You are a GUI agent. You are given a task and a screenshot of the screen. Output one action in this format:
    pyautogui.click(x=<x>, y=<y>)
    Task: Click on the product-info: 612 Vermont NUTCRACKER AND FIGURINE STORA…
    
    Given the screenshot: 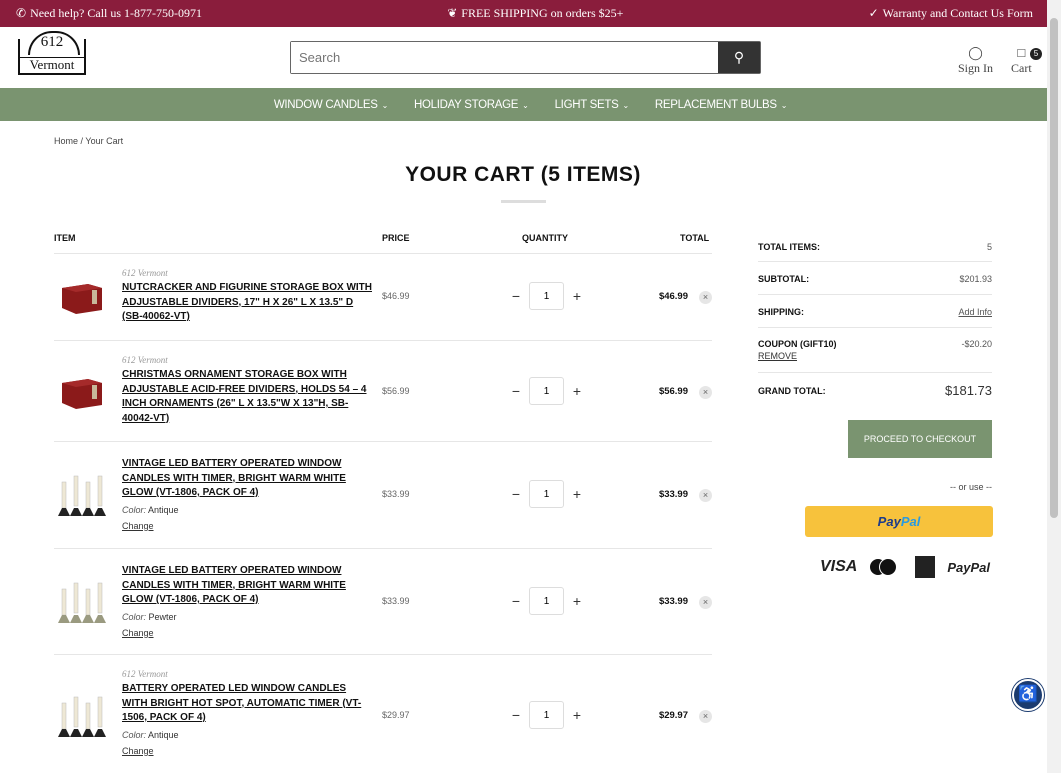 What is the action you would take?
    pyautogui.click(x=247, y=296)
    